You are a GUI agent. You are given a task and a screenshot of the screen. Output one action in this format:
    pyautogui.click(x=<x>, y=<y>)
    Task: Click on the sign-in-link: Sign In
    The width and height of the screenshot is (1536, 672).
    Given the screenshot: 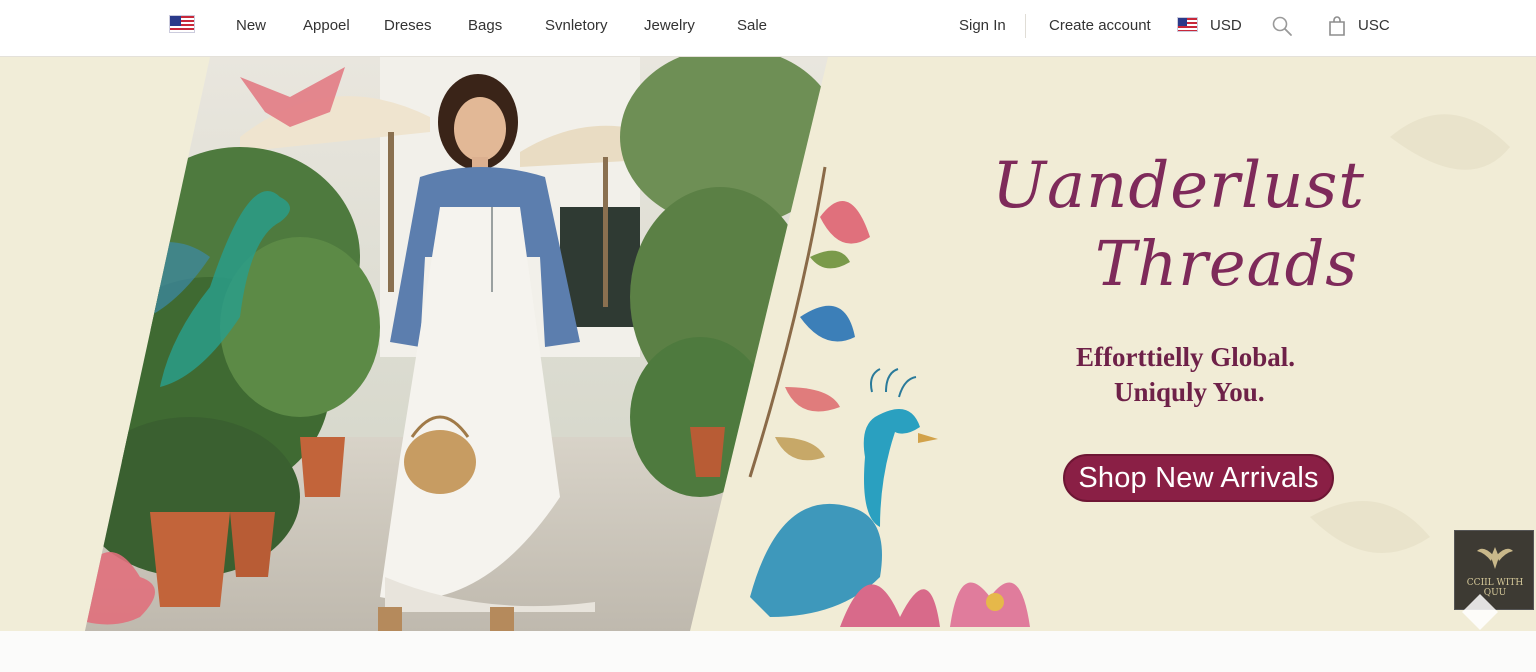 What is the action you would take?
    pyautogui.click(x=982, y=25)
    